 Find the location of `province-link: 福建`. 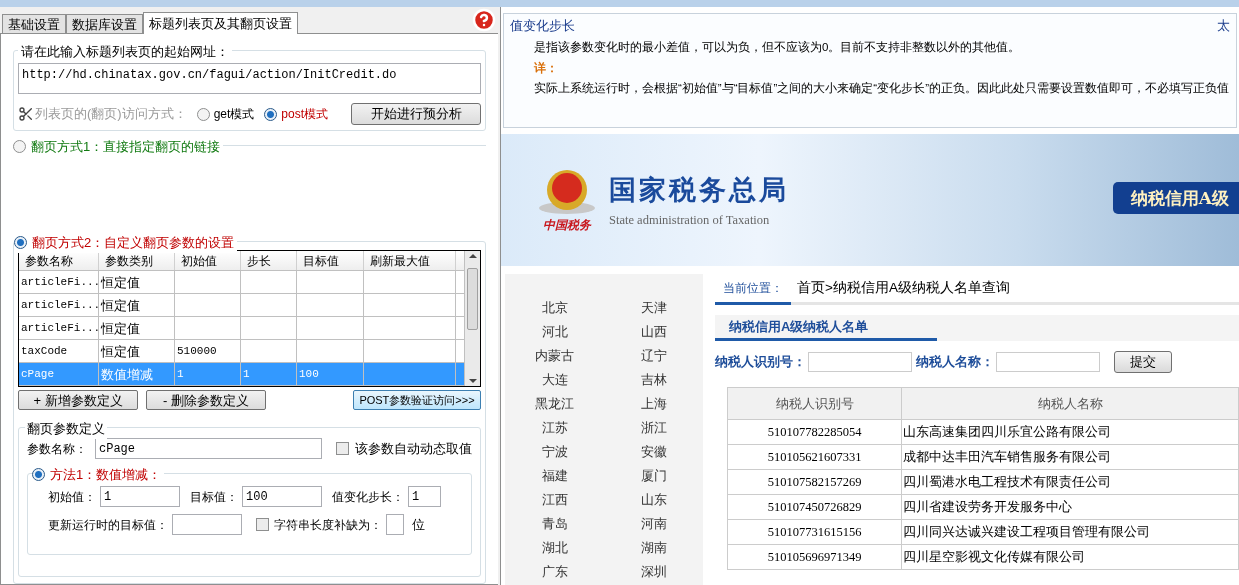

province-link: 福建 is located at coordinates (554, 476).